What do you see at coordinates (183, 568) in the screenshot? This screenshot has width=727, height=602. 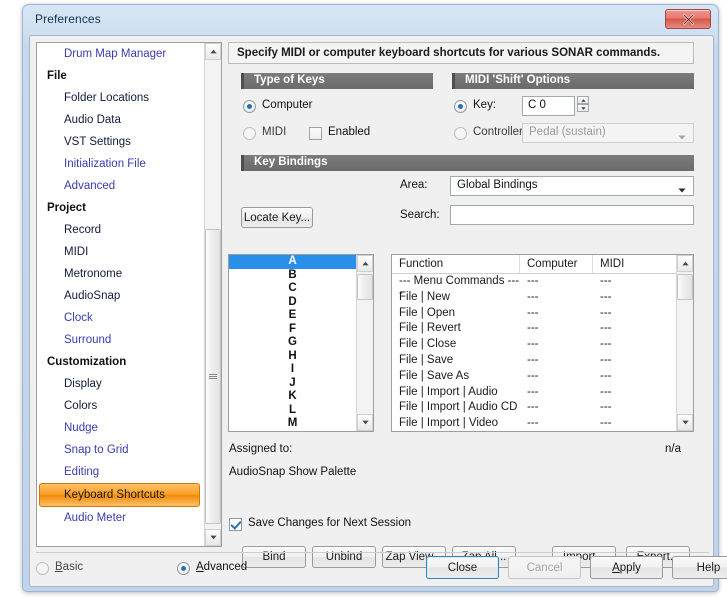 I see `radio-advanced` at bounding box center [183, 568].